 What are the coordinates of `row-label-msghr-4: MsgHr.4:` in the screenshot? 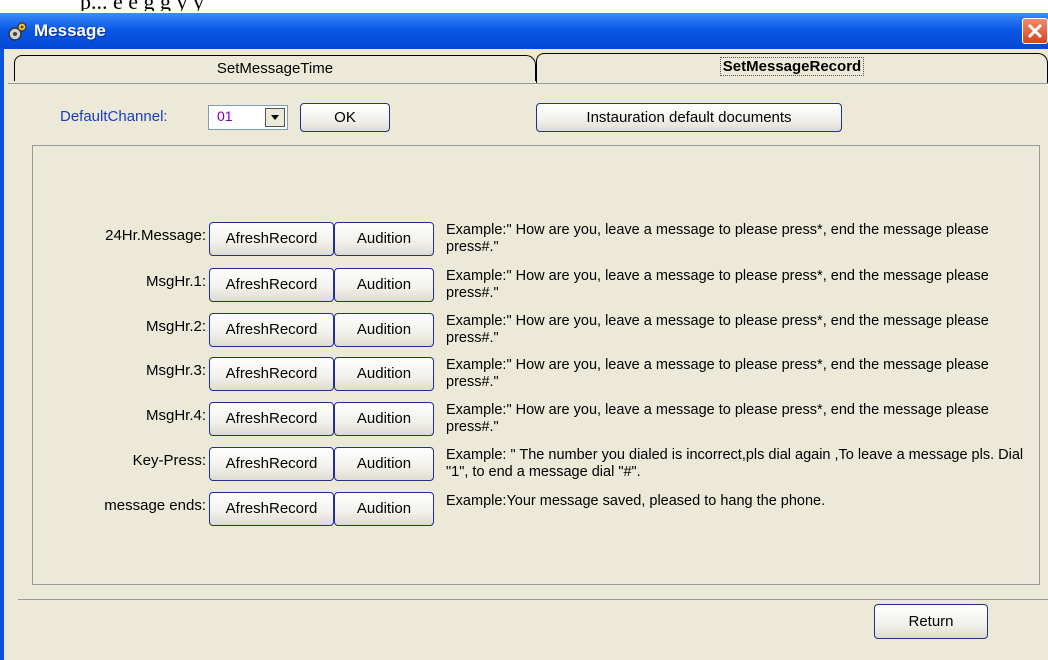 It's located at (175, 415).